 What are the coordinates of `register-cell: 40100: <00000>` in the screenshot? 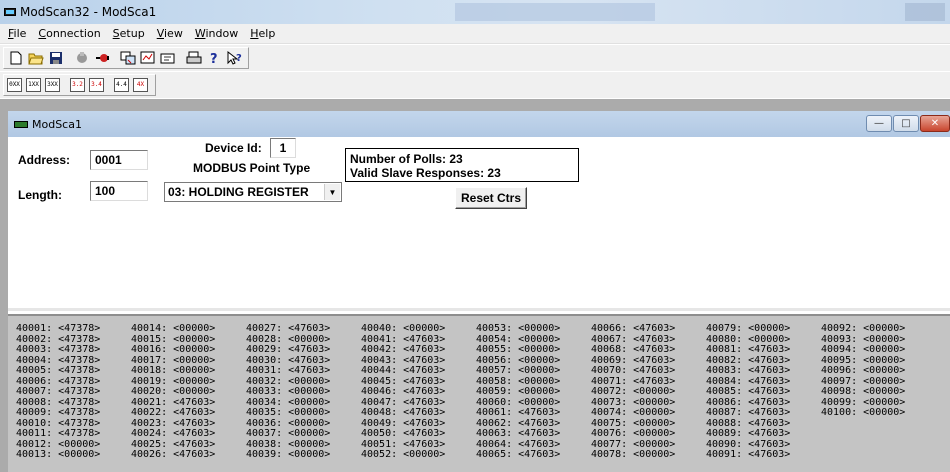 It's located at (878, 413).